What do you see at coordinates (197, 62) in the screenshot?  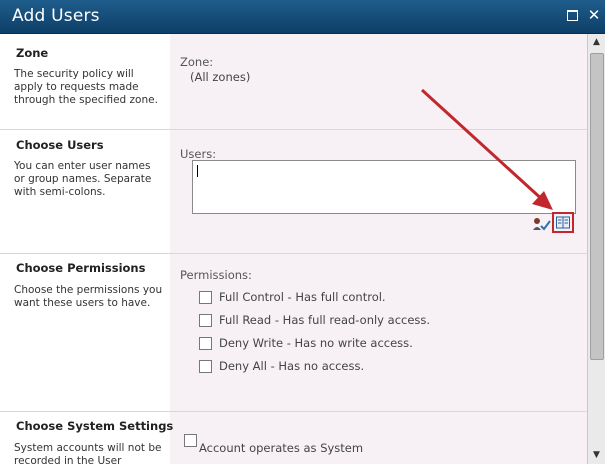 I see `zone-label: Zone:` at bounding box center [197, 62].